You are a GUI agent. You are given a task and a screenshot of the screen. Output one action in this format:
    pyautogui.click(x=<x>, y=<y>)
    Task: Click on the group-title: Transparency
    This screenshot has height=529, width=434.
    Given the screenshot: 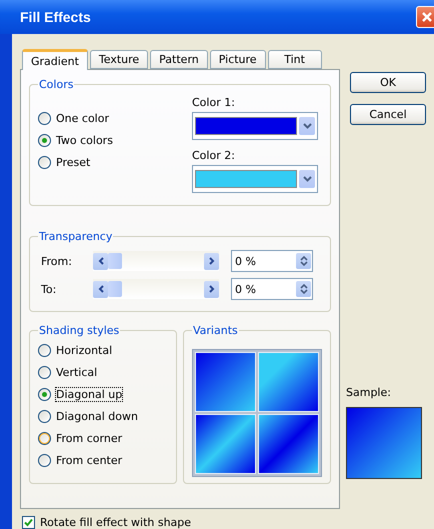 What is the action you would take?
    pyautogui.click(x=76, y=236)
    